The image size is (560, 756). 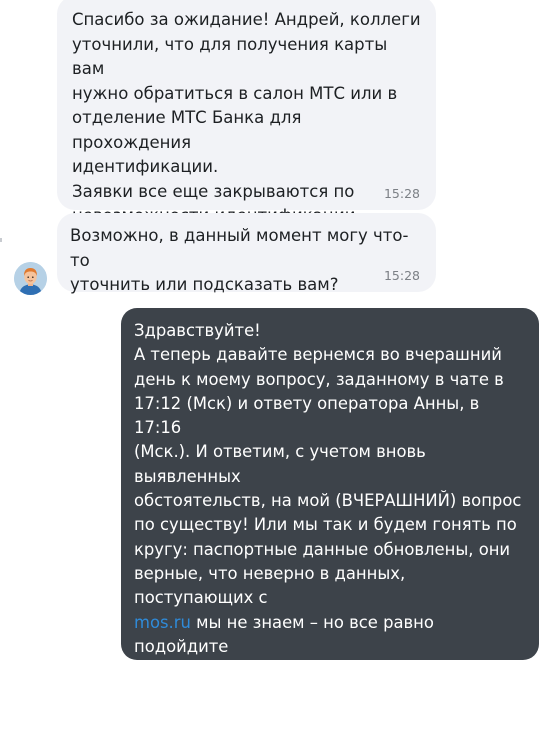 What do you see at coordinates (30, 278) in the screenshot?
I see `operator-avatar-icon` at bounding box center [30, 278].